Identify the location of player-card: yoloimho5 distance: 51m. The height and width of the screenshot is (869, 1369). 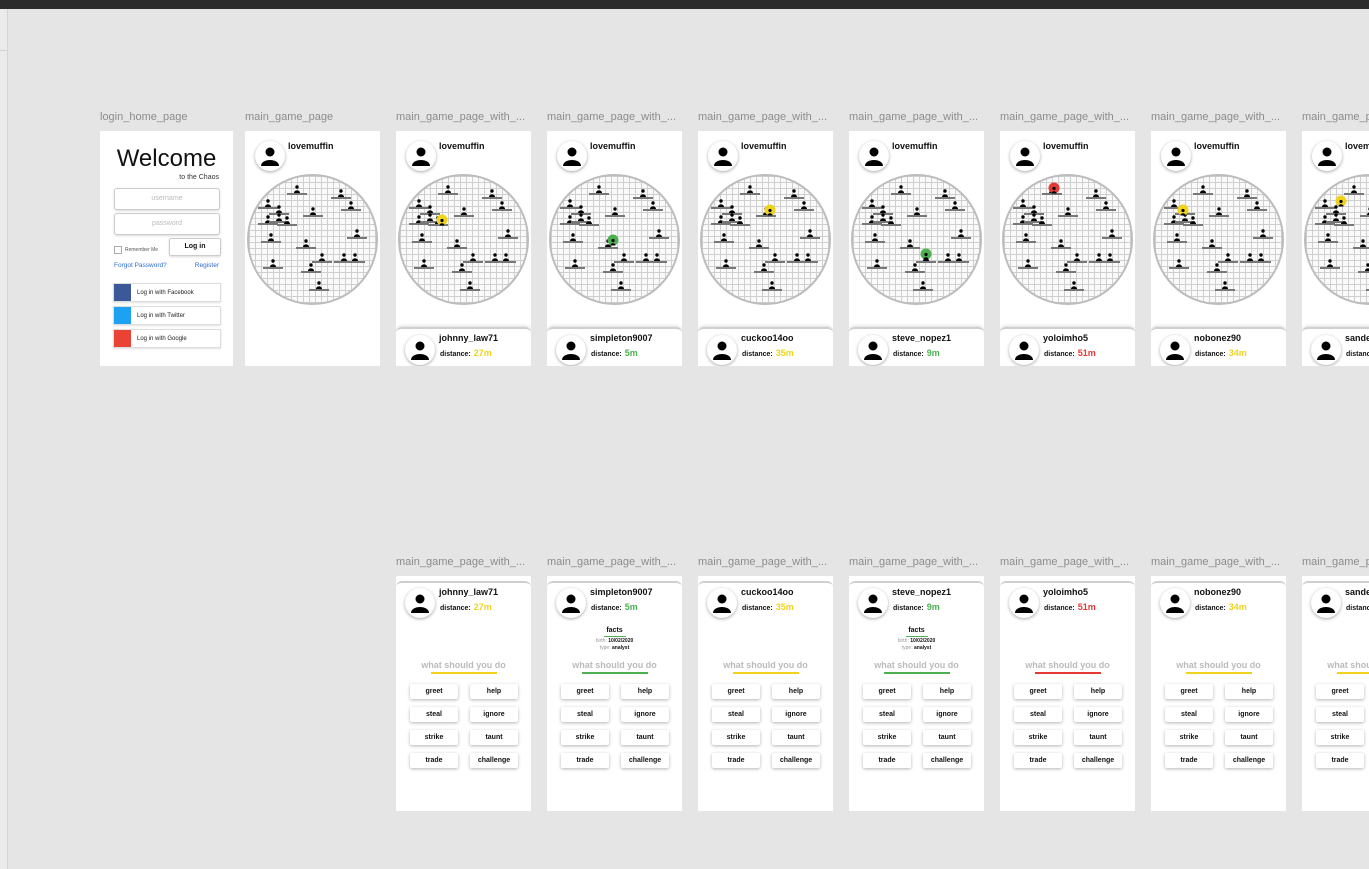
(1067, 346).